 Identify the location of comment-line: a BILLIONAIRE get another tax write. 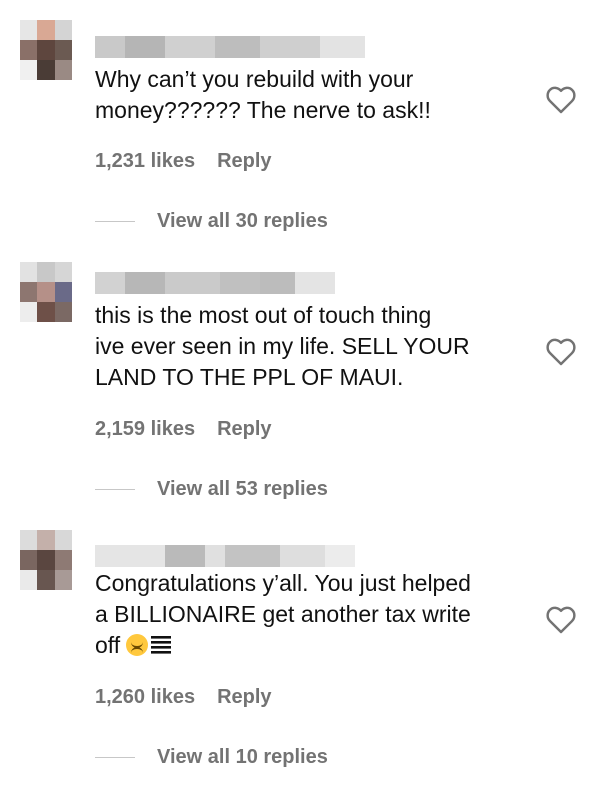
(283, 614).